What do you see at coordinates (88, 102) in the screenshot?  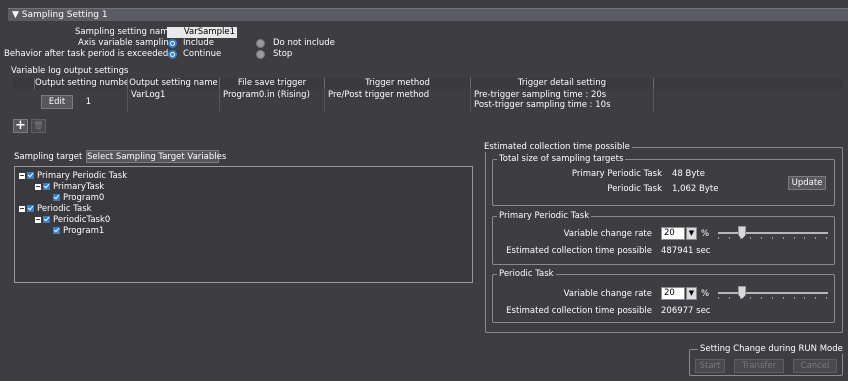 I see `output-number: 1` at bounding box center [88, 102].